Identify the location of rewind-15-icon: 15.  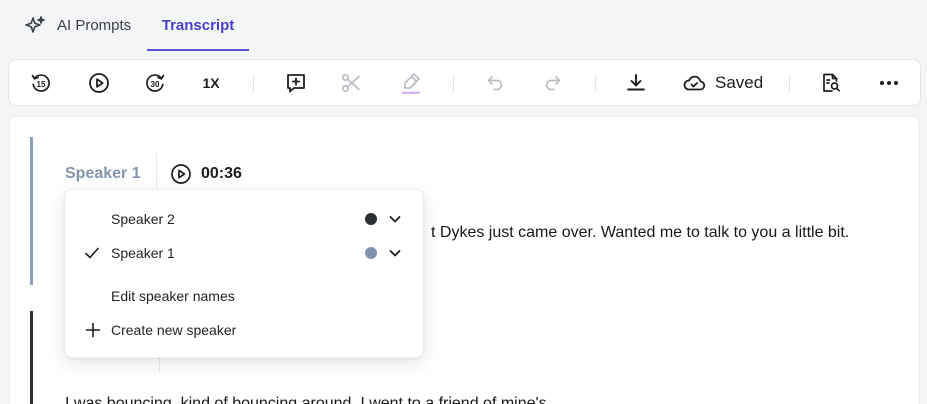
(40, 82).